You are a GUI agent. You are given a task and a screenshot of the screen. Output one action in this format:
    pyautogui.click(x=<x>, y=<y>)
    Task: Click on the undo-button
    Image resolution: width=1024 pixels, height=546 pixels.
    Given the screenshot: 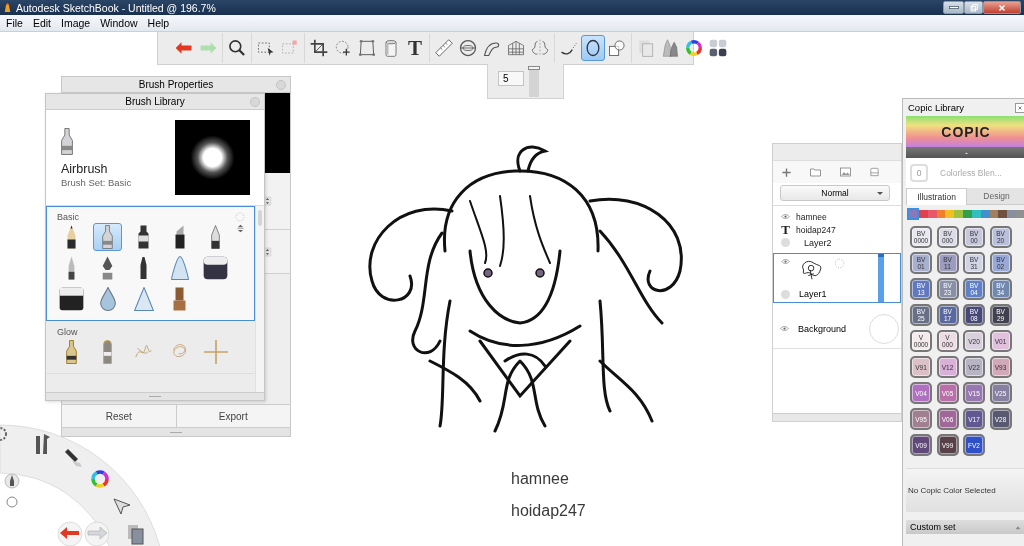 What is the action you would take?
    pyautogui.click(x=70, y=533)
    